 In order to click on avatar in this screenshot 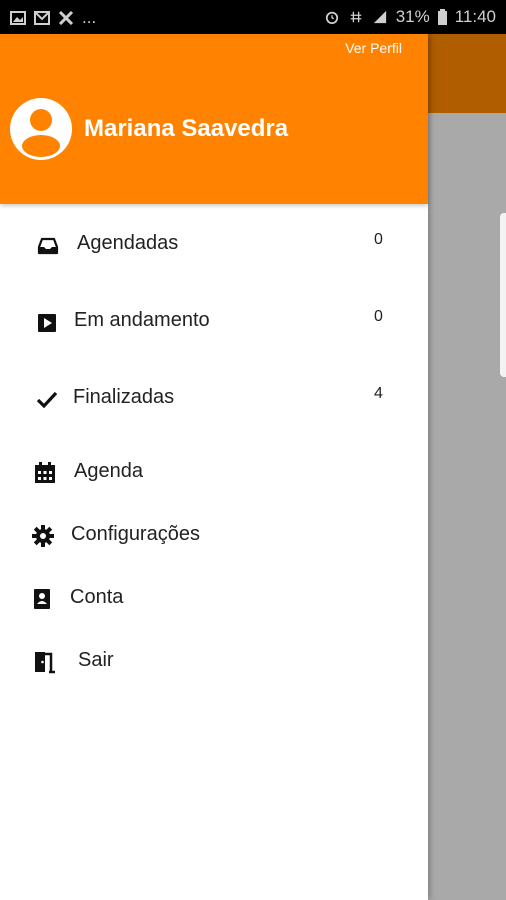, I will do `click(41, 129)`.